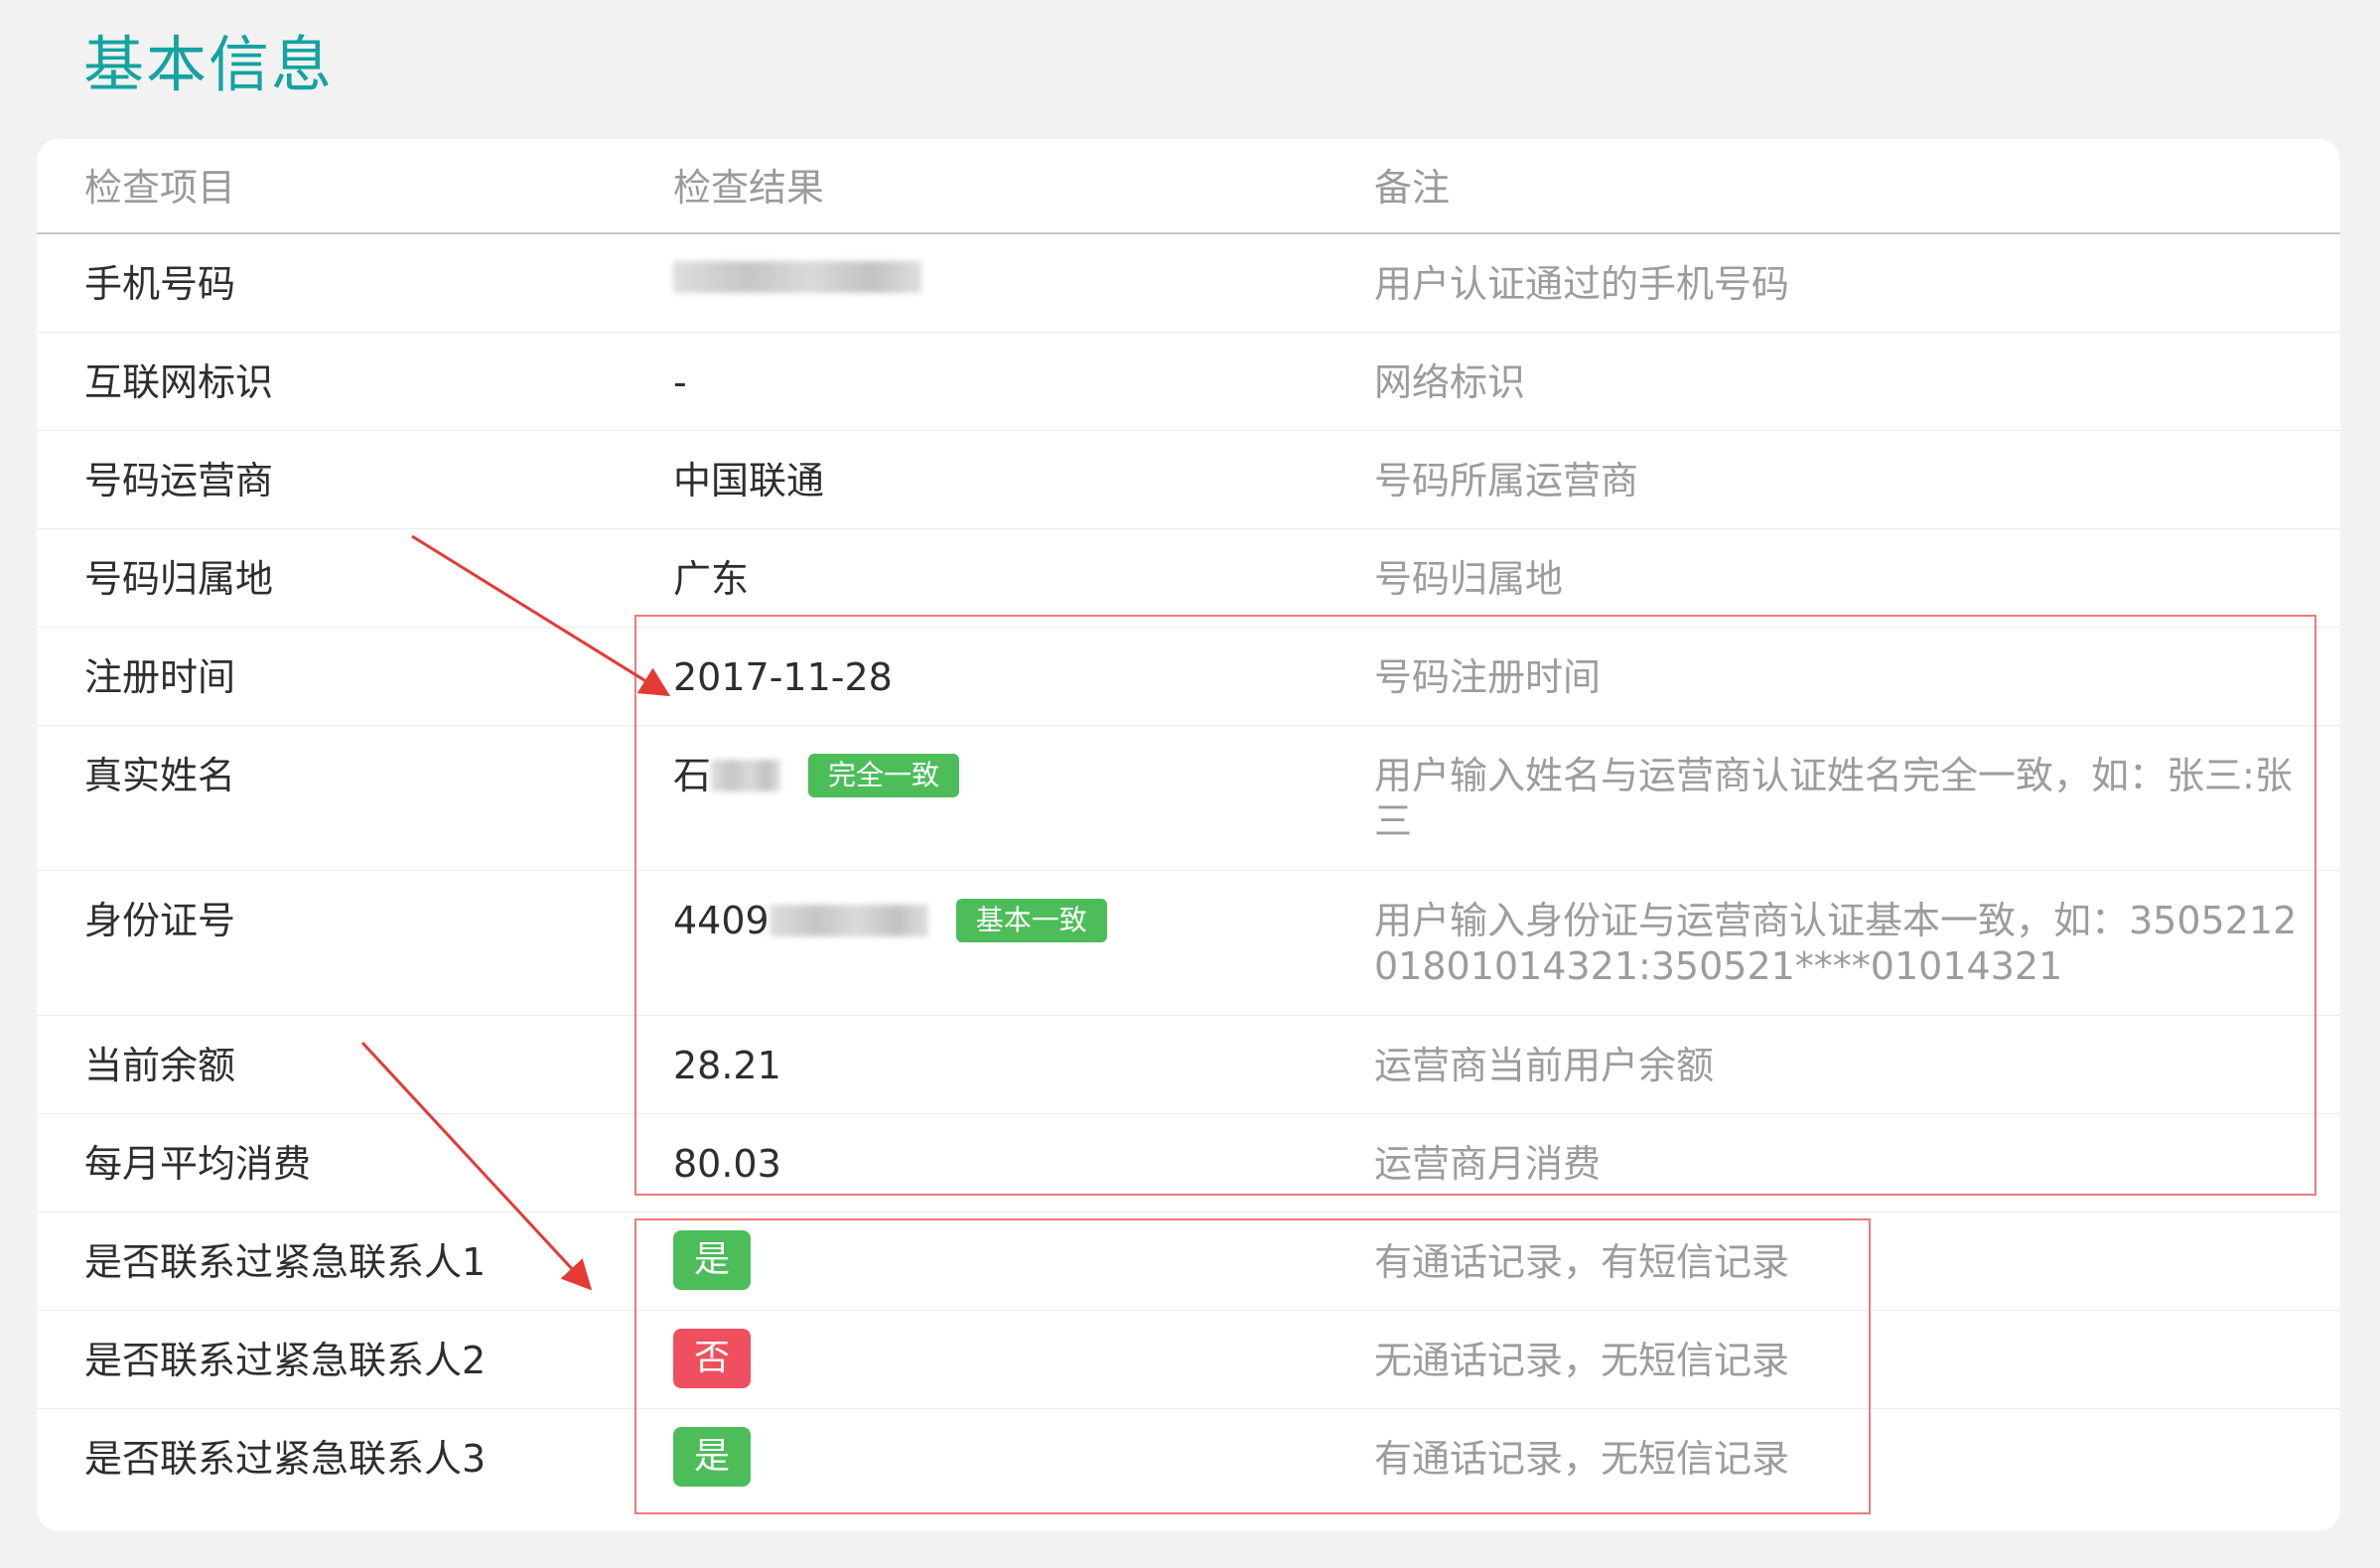 This screenshot has width=2380, height=1568. What do you see at coordinates (1582, 1360) in the screenshot?
I see `row-note: 无通话记录，无短信记录` at bounding box center [1582, 1360].